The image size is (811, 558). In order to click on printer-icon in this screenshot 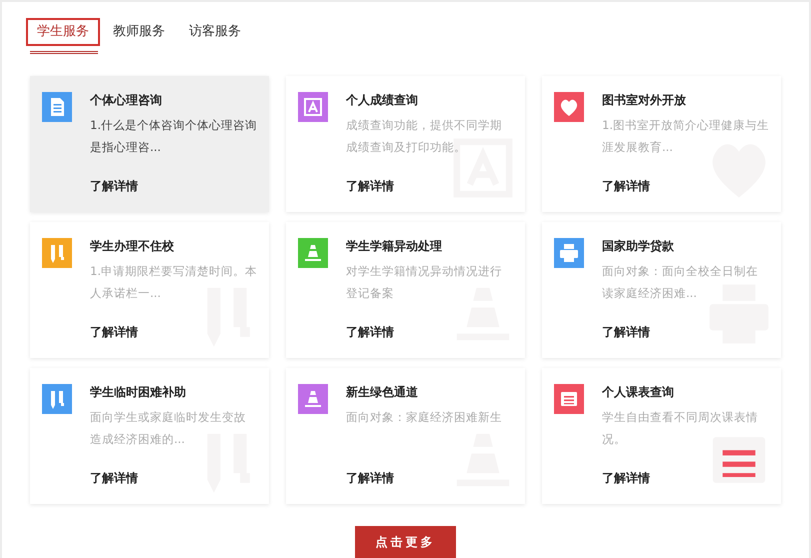, I will do `click(569, 253)`.